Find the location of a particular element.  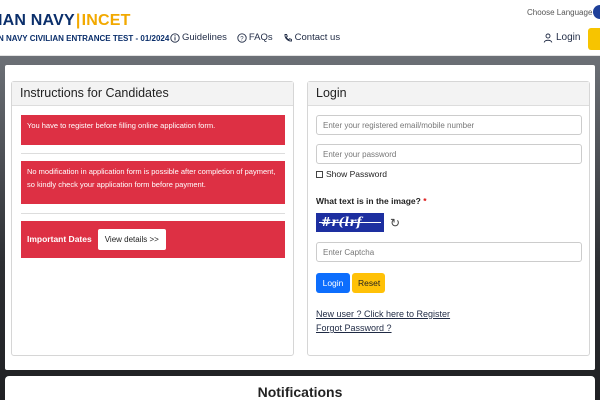

login-title: Login is located at coordinates (448, 94).